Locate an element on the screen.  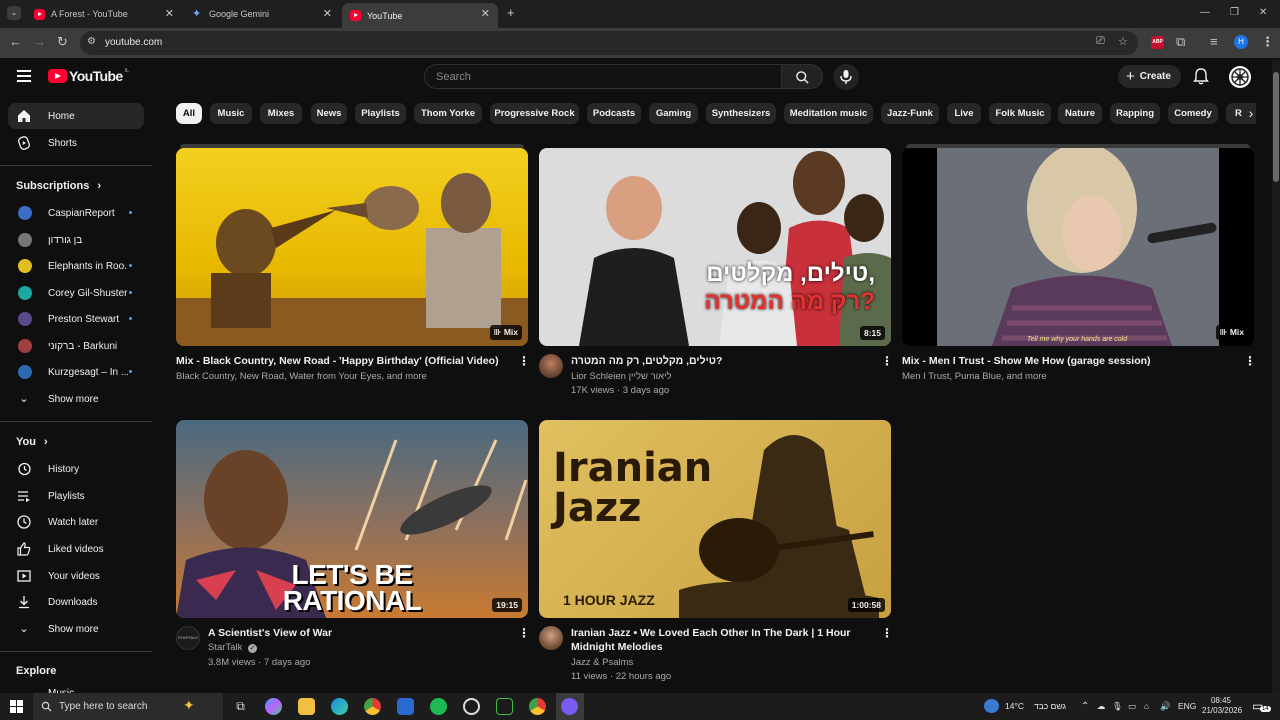
youtube-logo: YouTube IL is located at coordinates (88, 76).